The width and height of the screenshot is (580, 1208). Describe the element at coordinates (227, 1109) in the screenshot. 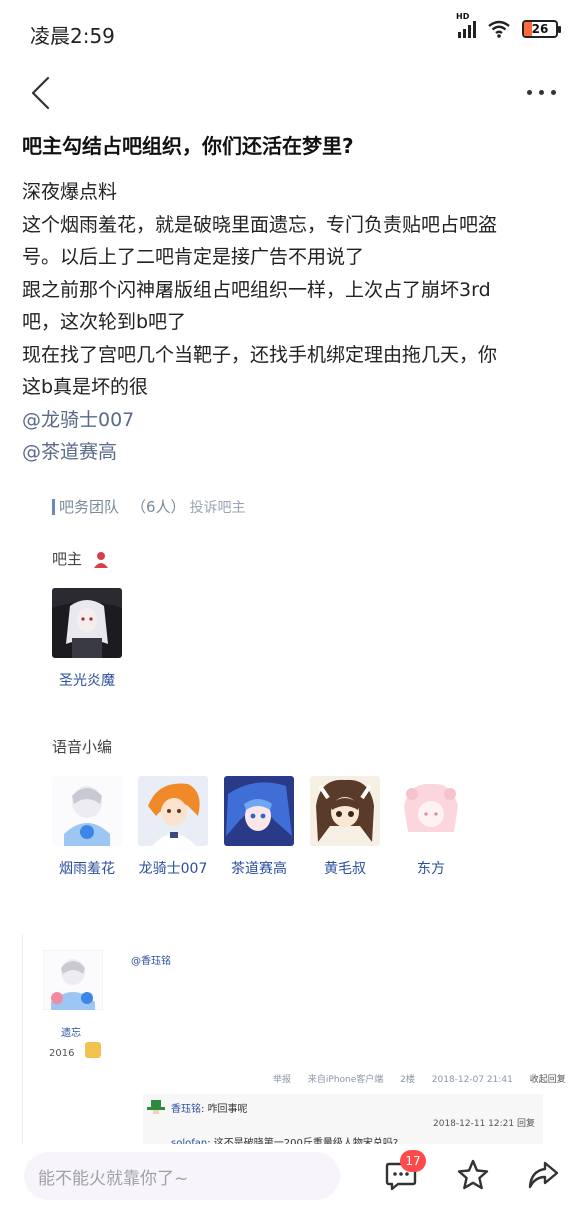

I see `sub-reply-text: 咋回事呢` at that location.